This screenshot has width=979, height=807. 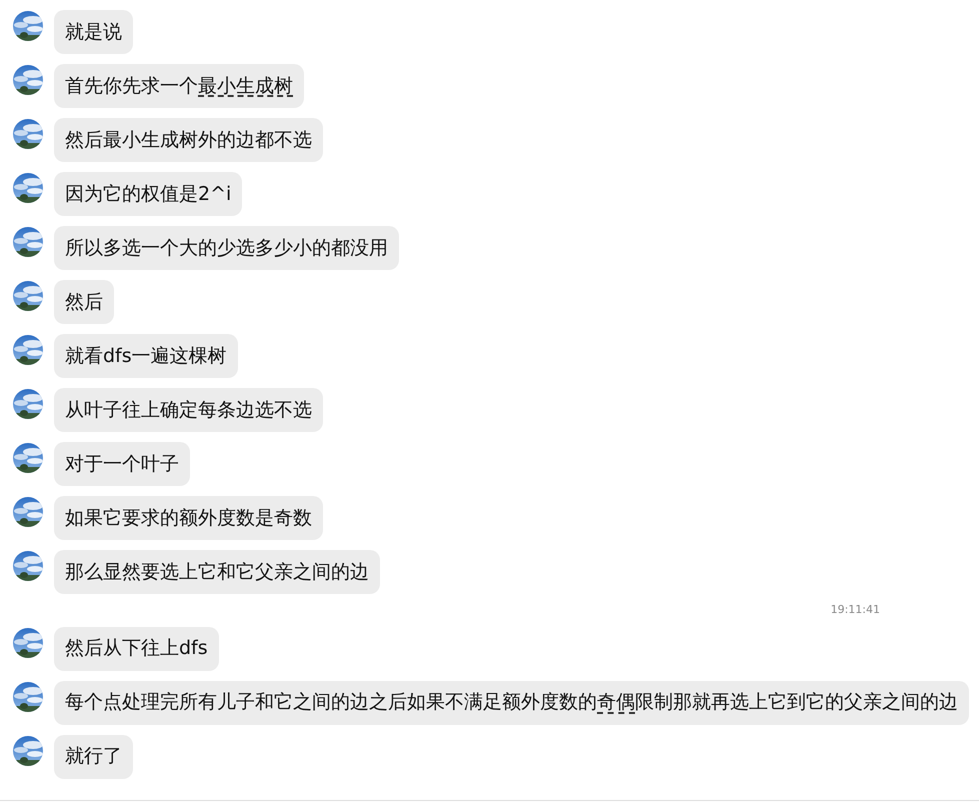 I want to click on message-bubble: 如果它要求的额外度数是奇数, so click(x=188, y=518).